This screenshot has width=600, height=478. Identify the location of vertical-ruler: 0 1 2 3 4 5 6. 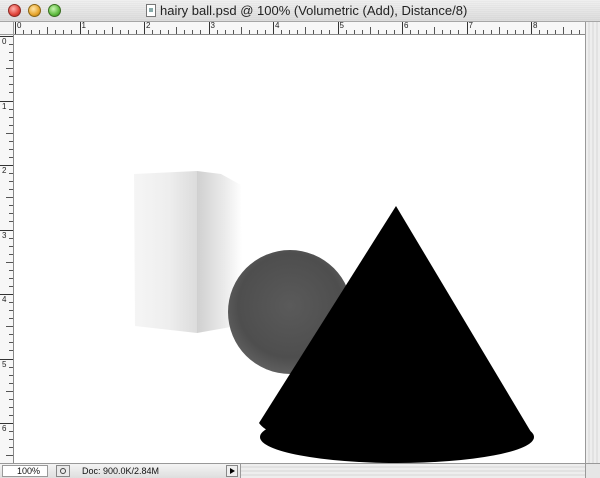
(7, 249).